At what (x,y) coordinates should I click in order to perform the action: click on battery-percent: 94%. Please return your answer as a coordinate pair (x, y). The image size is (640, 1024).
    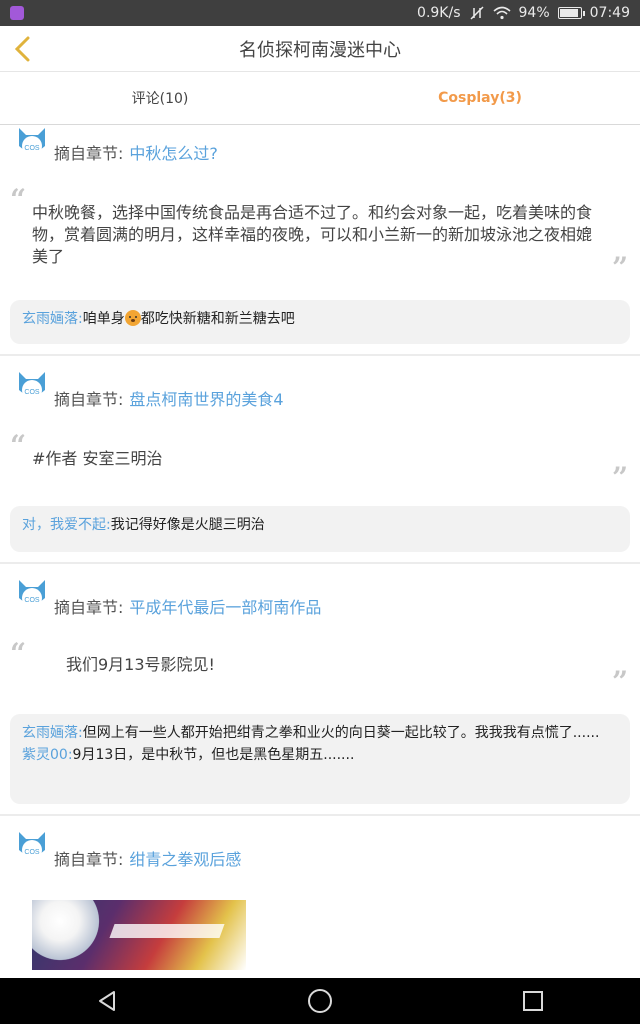
    Looking at the image, I should click on (534, 13).